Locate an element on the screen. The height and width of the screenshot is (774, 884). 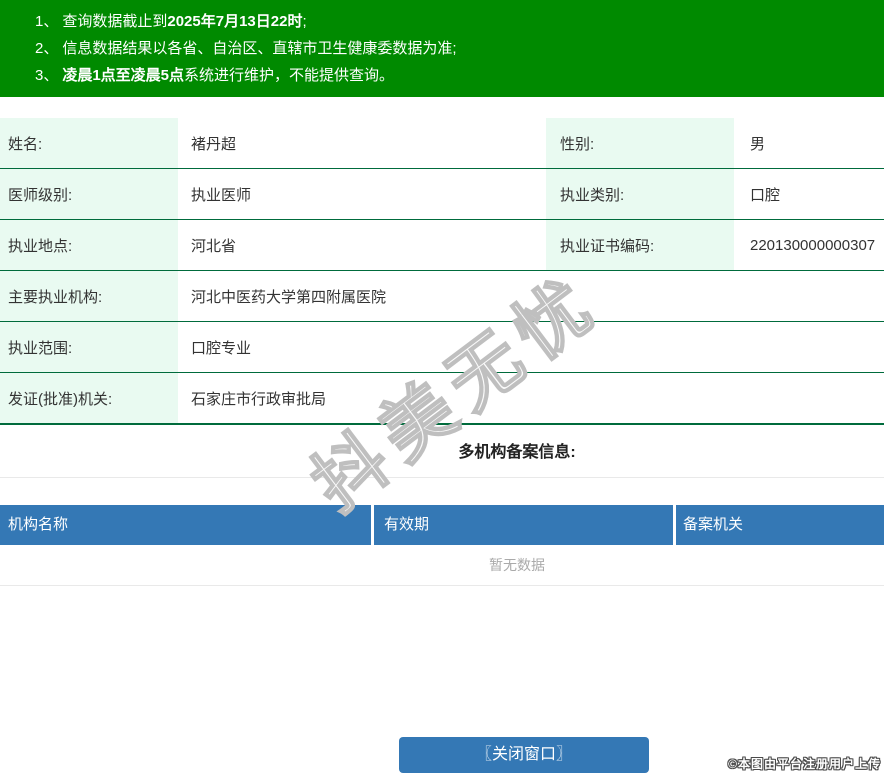
notice-text: 信息数据结果以各省、自治区、直辖市卫生健康委数据为准; is located at coordinates (259, 48).